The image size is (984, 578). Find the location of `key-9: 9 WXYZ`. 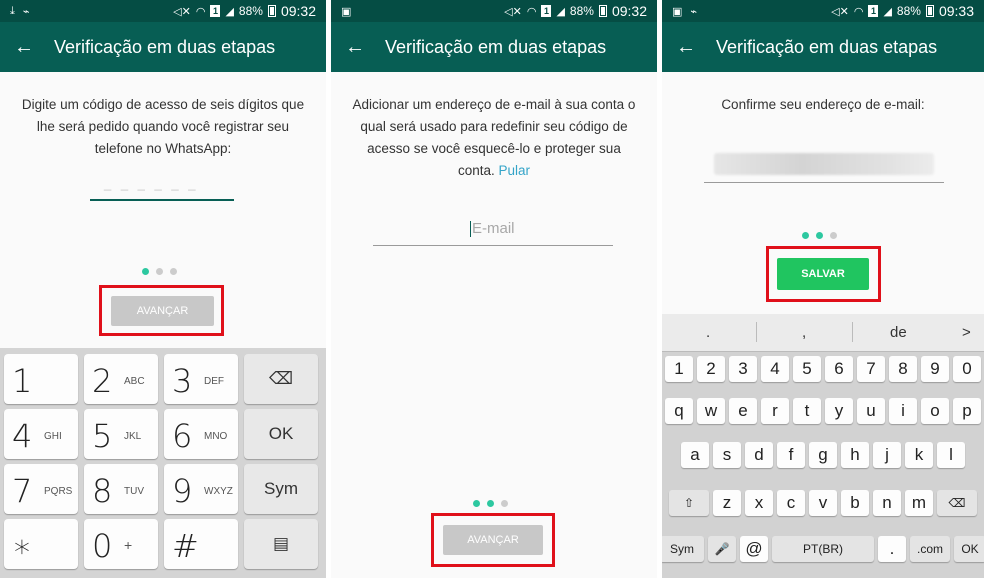

key-9: 9 WXYZ is located at coordinates (201, 489).